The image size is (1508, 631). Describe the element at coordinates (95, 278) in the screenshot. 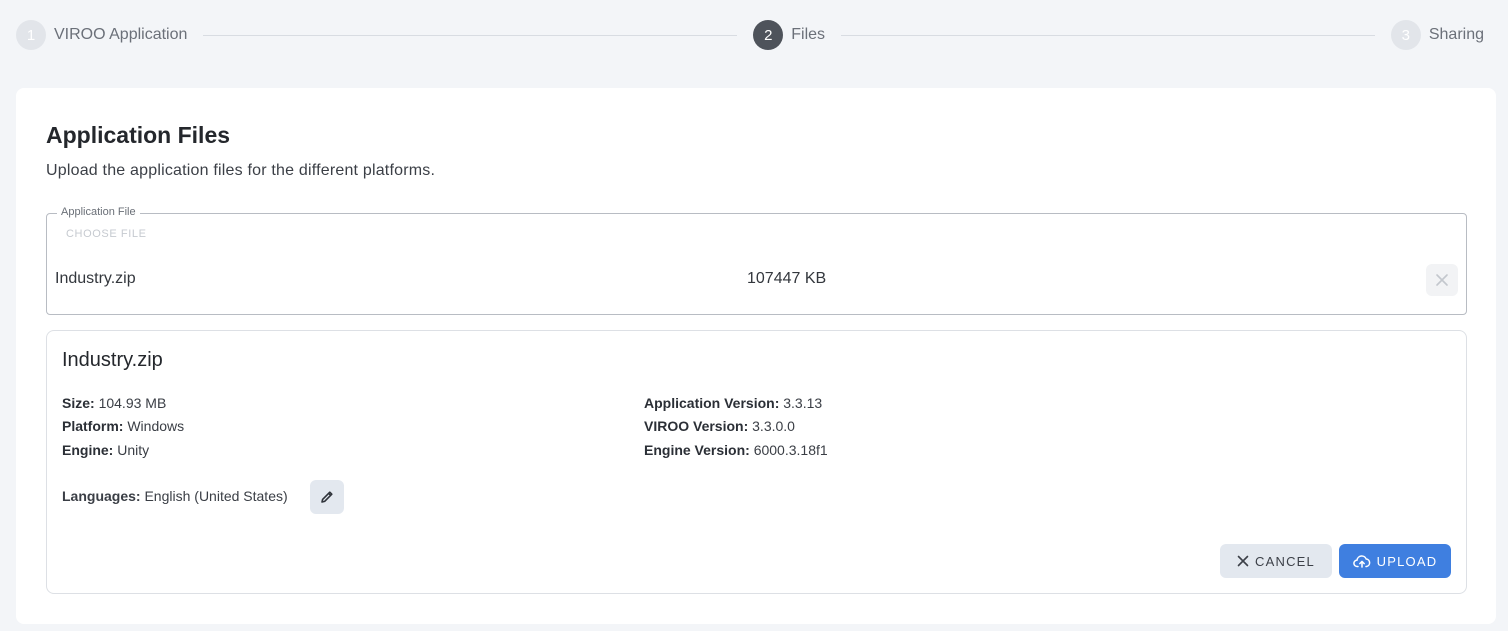

I see `selected-file-name: Industry.zip` at that location.